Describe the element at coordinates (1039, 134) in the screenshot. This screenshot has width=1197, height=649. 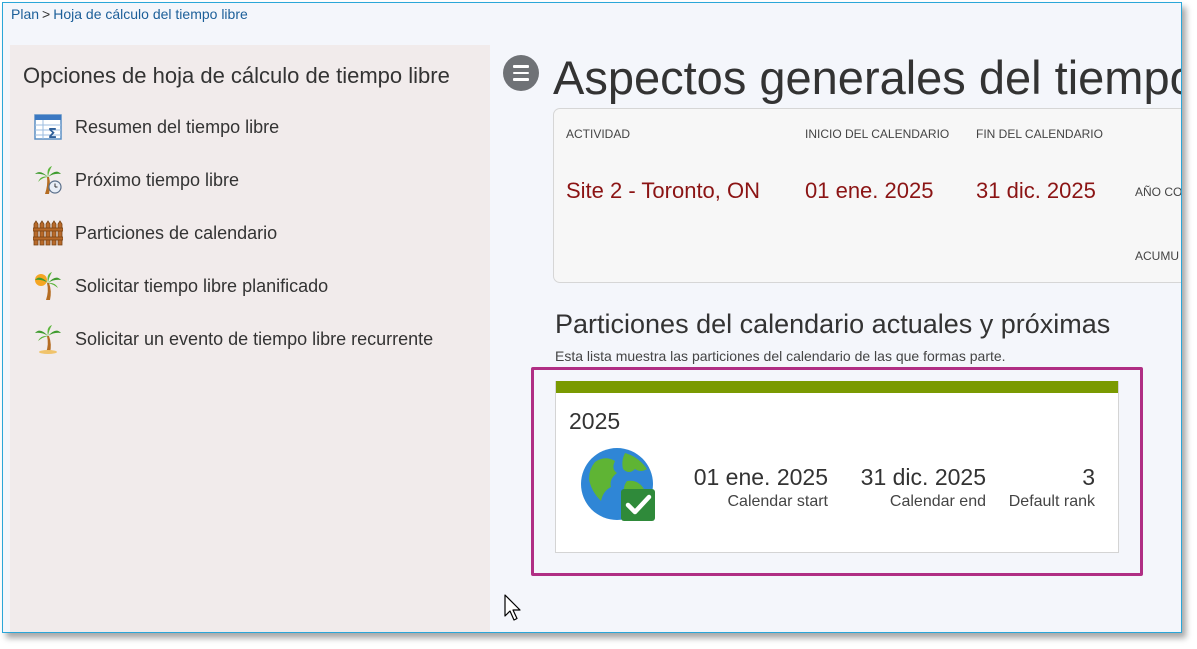
I see `calendar-end-header: FIN DEL CALENDARIO` at that location.